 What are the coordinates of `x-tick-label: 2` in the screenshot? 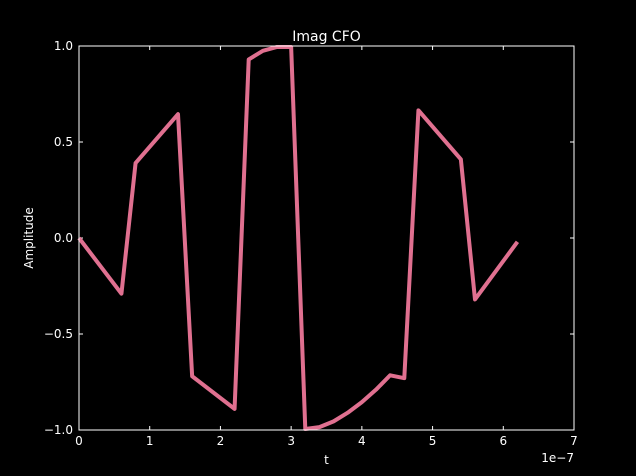 It's located at (221, 441).